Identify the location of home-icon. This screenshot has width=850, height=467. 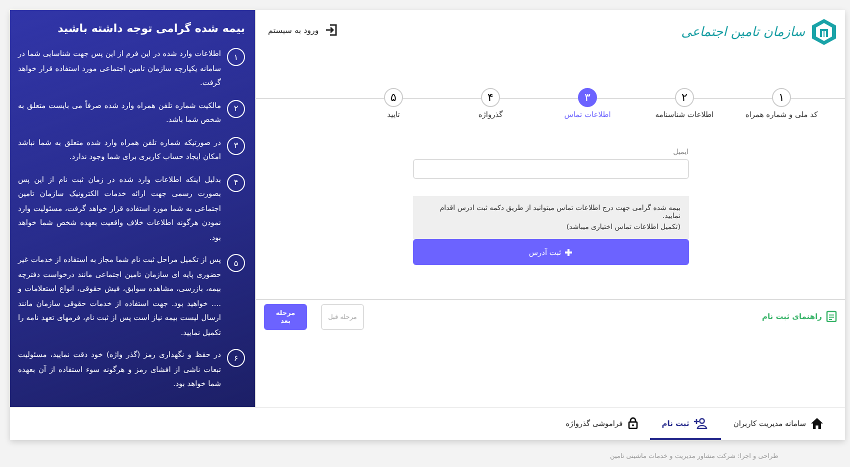
(817, 423).